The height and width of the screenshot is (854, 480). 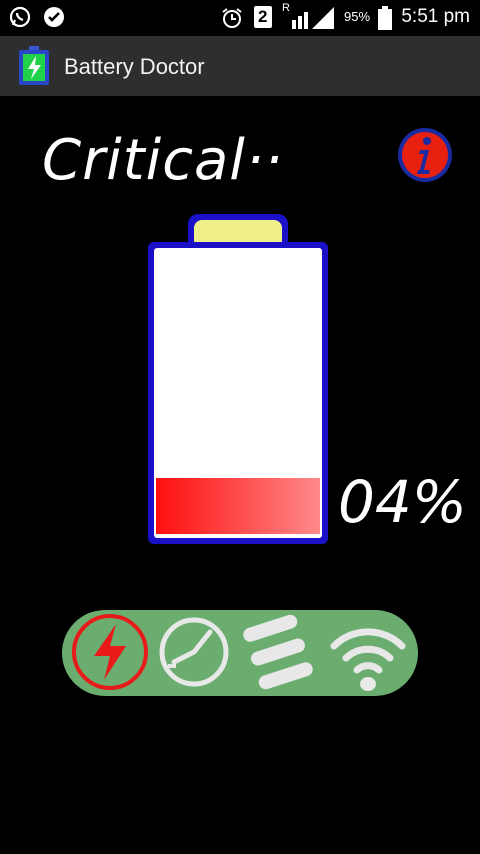 I want to click on battery-percent: 95%, so click(x=357, y=16).